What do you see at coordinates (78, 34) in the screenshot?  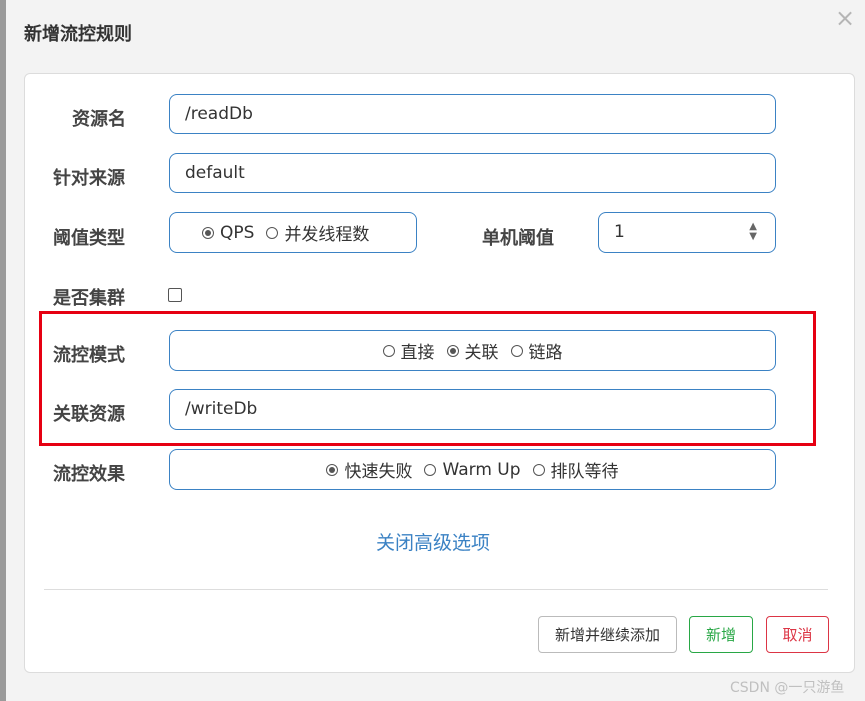 I see `dialog-title: 新增流控规则` at bounding box center [78, 34].